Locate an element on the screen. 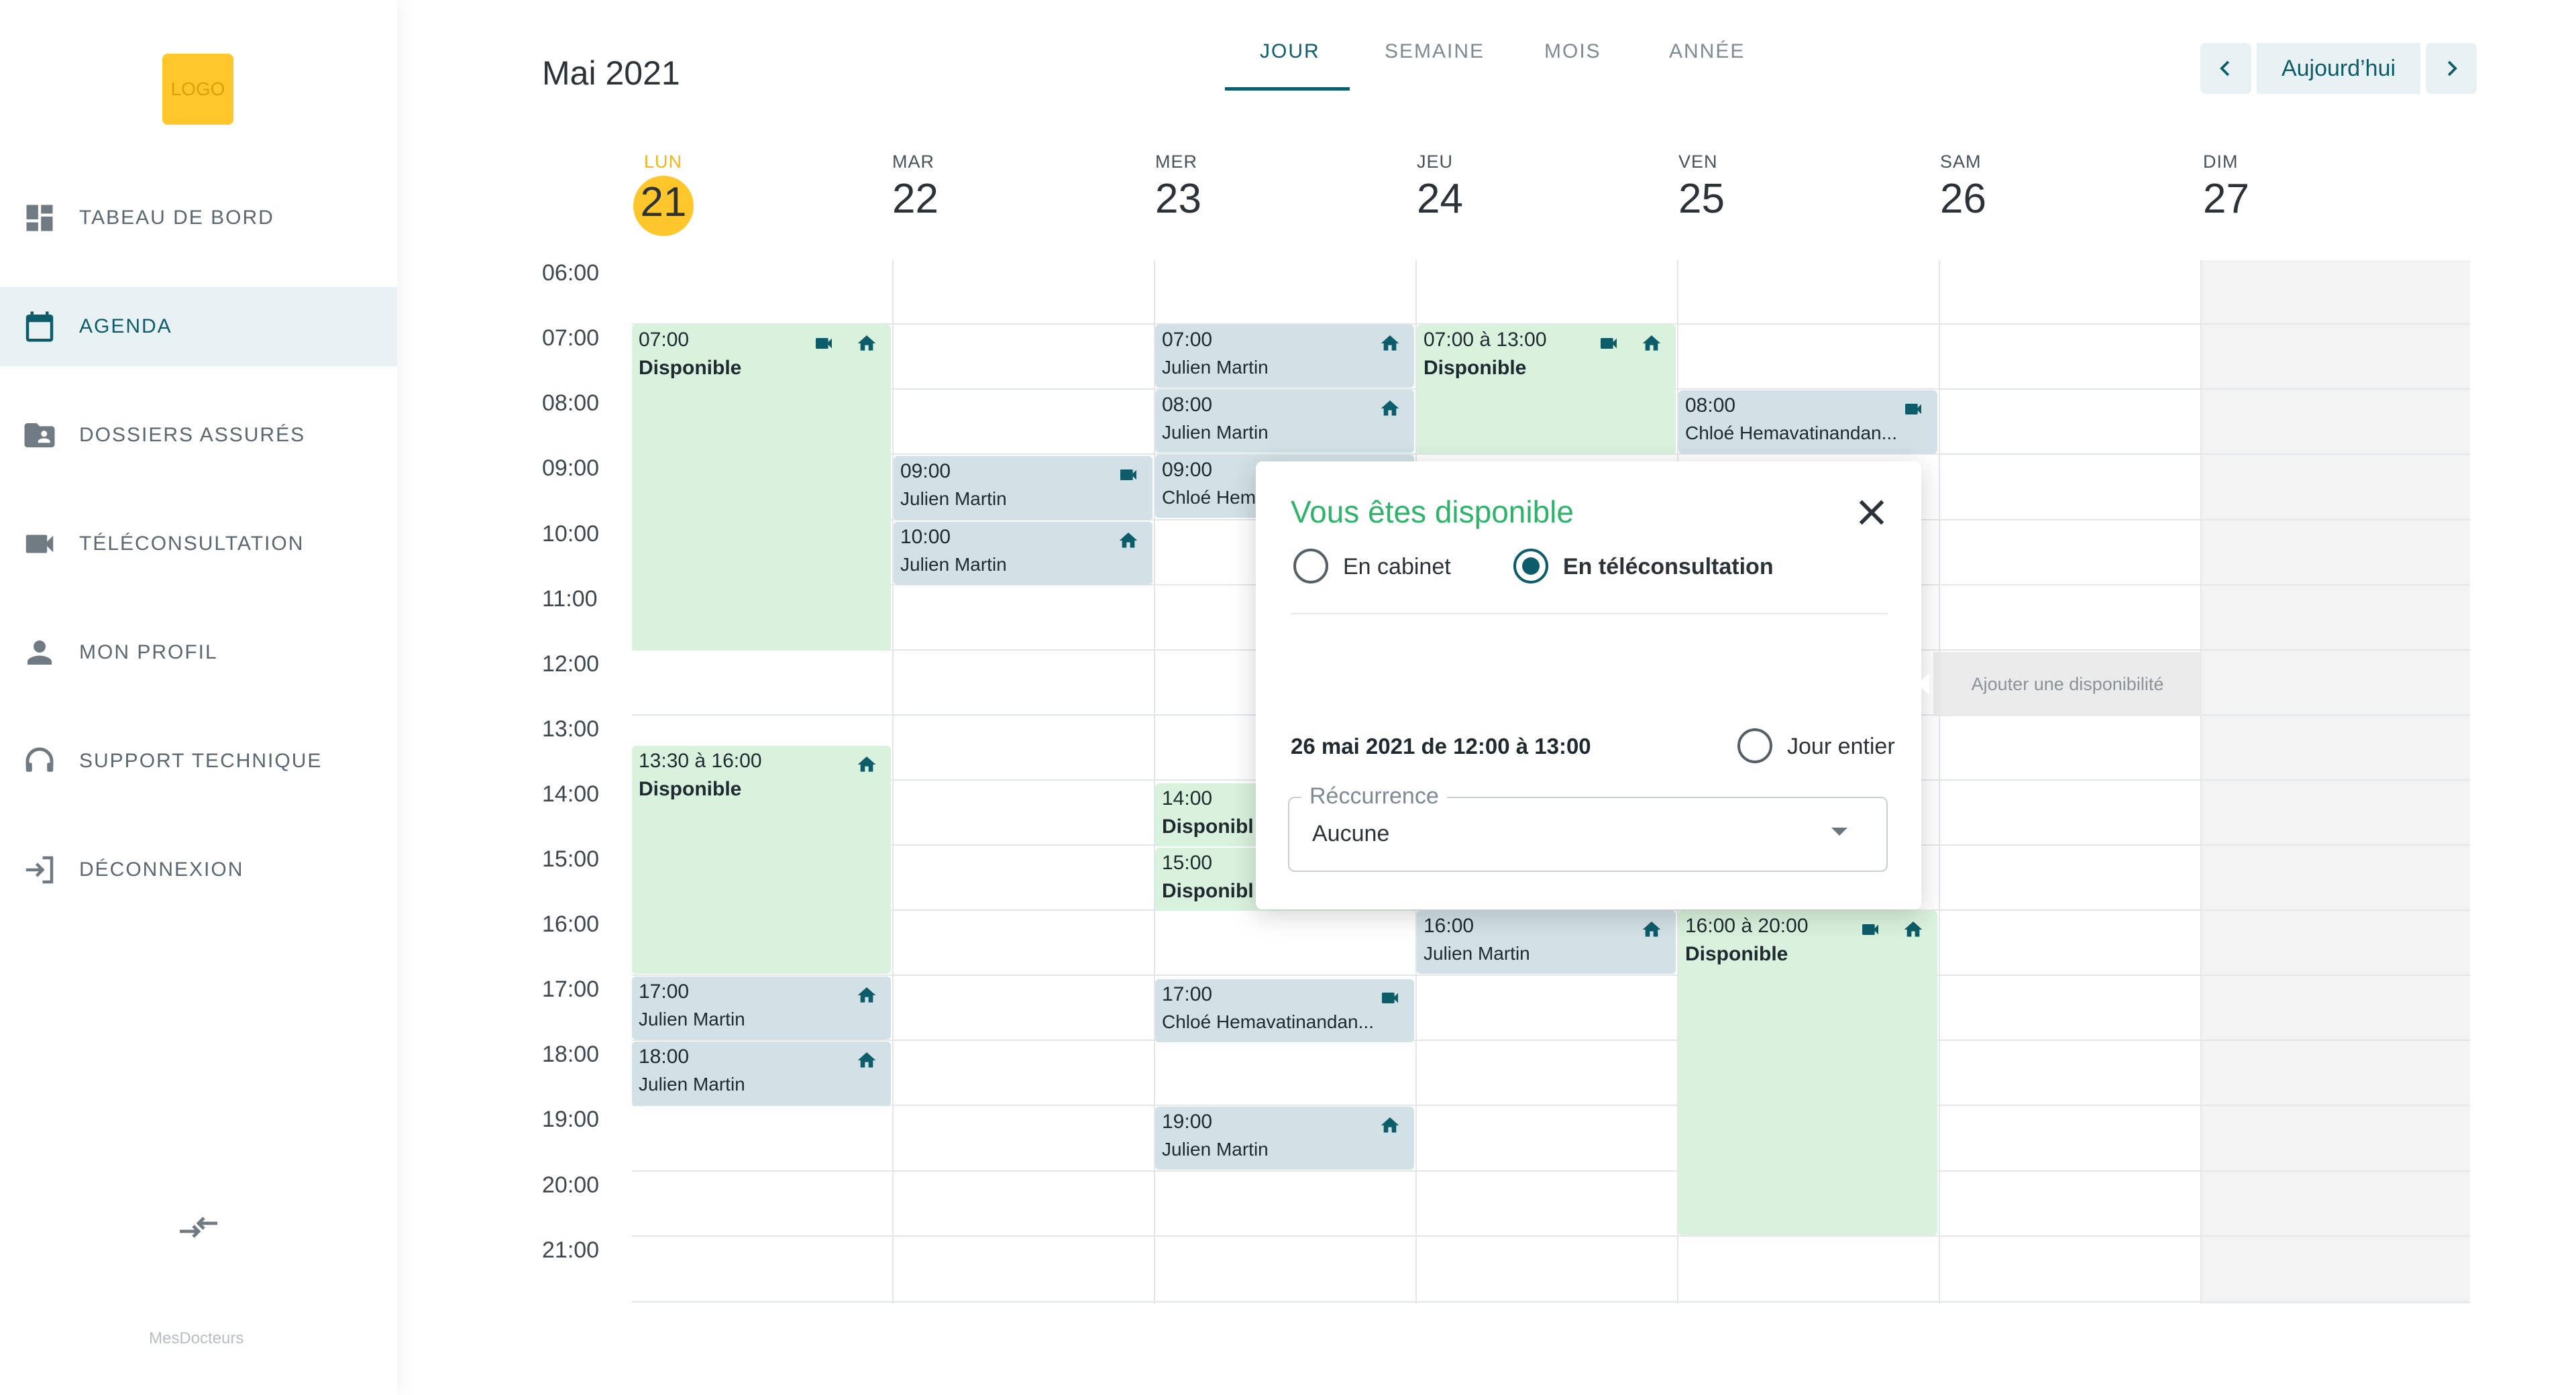 The image size is (2576, 1395). sidebar-item-logout: DÉCONNEXION is located at coordinates (198, 869).